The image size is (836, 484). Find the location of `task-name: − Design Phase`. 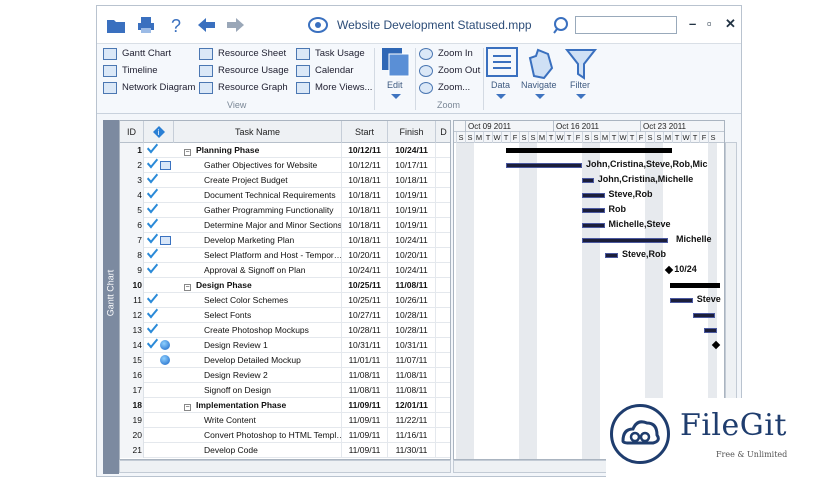

task-name: − Design Phase is located at coordinates (258, 285).